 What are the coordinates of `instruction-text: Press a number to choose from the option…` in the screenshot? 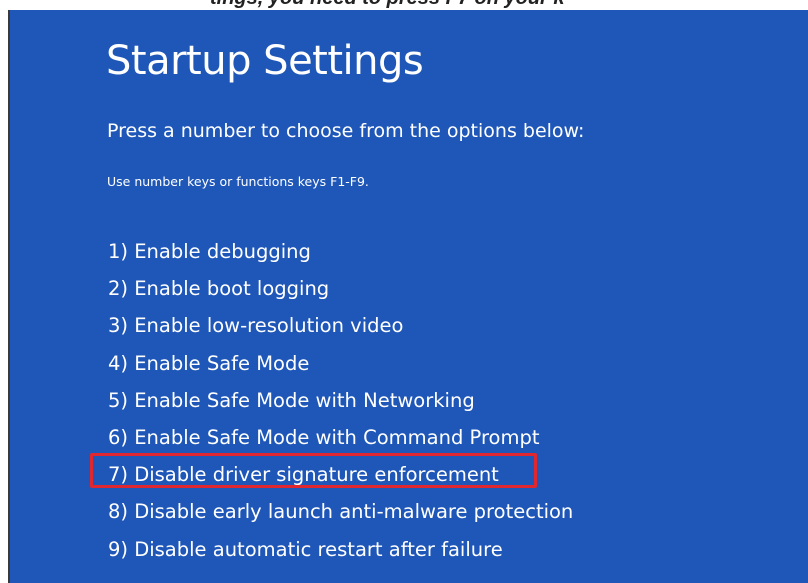 It's located at (346, 131).